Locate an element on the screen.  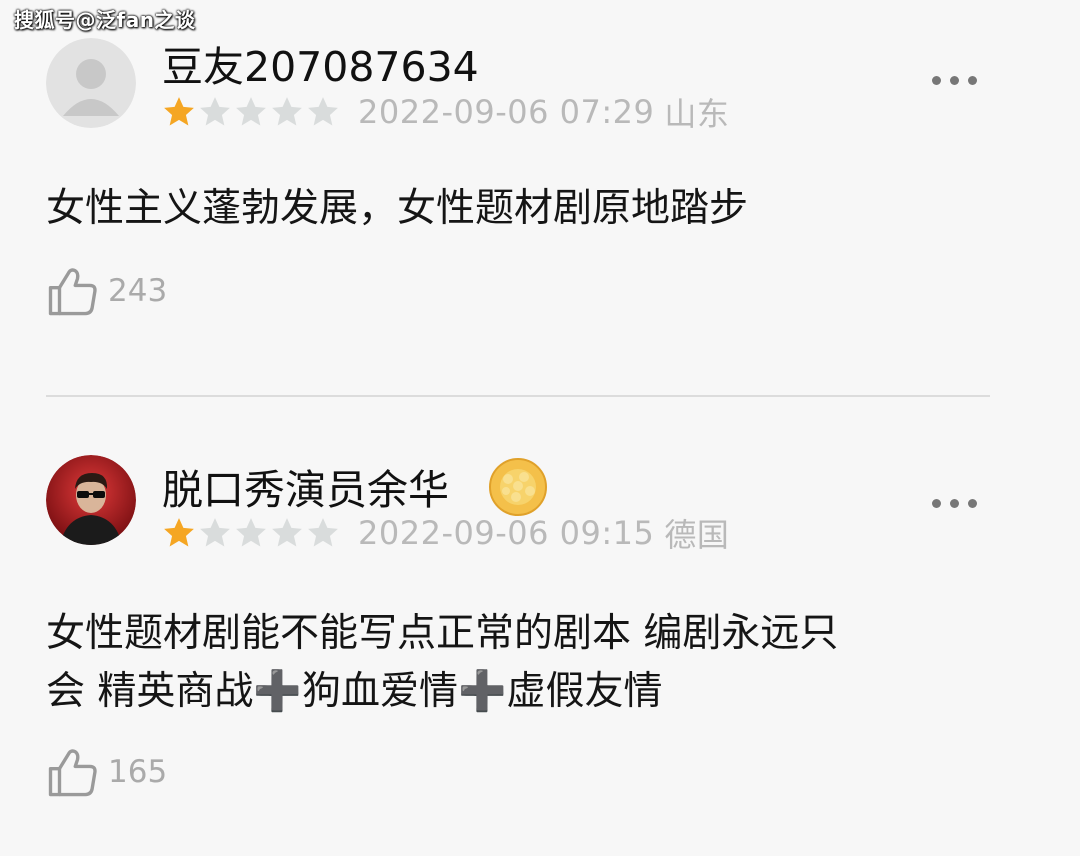
username: 脱口秀演员余华 is located at coordinates (305, 490).